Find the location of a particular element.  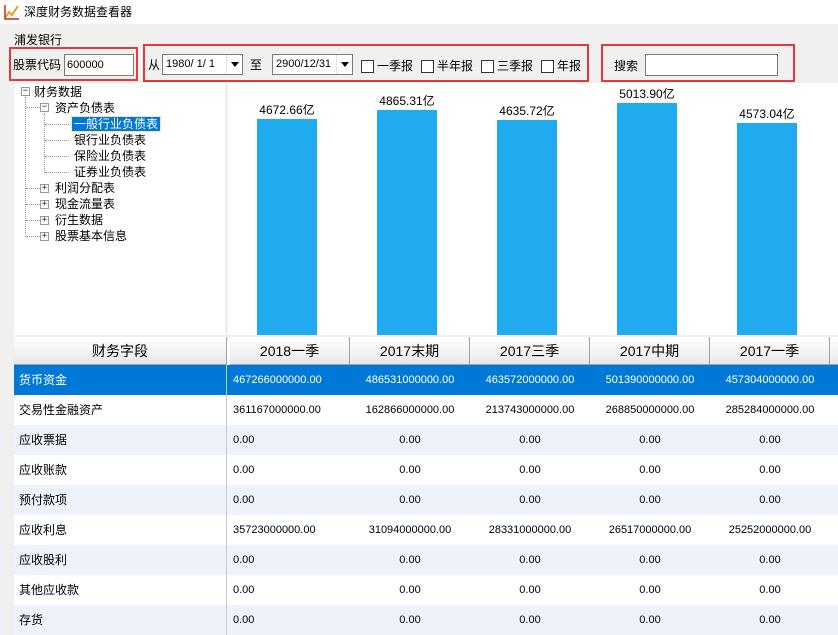

table-row: 预付款项 0.00 0.00 0.00 0.00 0.00 is located at coordinates (426, 500).